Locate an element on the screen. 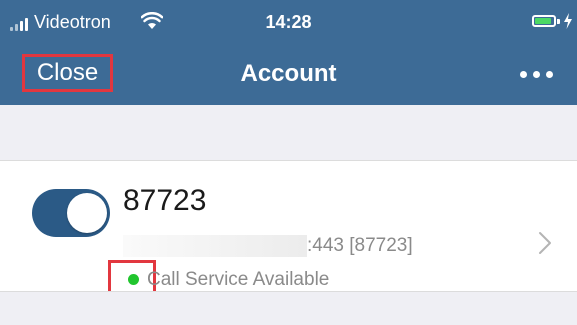 The height and width of the screenshot is (325, 577). redacted-server-address is located at coordinates (215, 246).